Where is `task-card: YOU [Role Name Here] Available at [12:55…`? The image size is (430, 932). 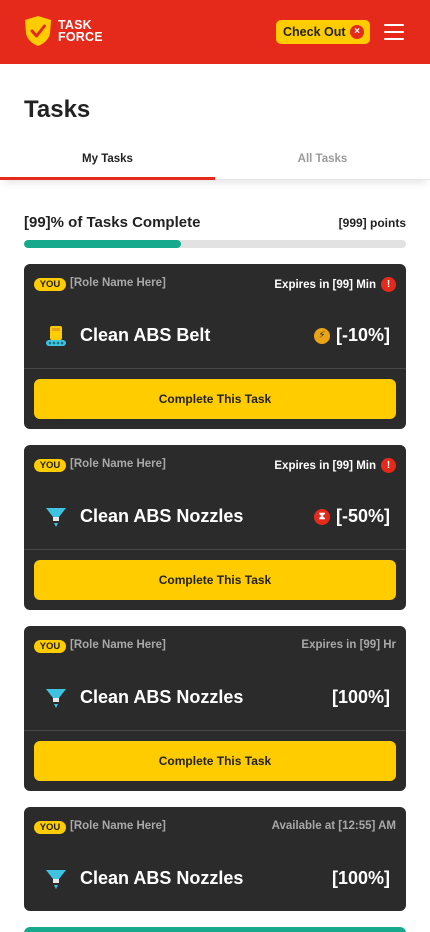 task-card: YOU [Role Name Here] Available at [12:55… is located at coordinates (215, 859).